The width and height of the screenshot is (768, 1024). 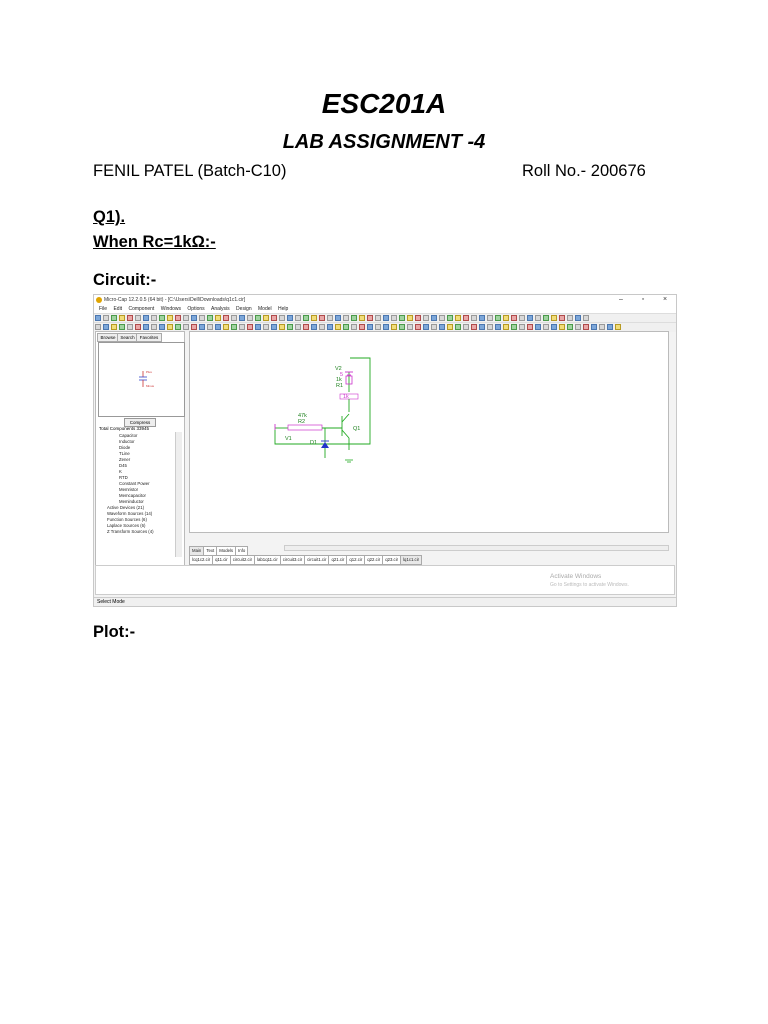 I want to click on menu-design: Design, so click(x=244, y=309).